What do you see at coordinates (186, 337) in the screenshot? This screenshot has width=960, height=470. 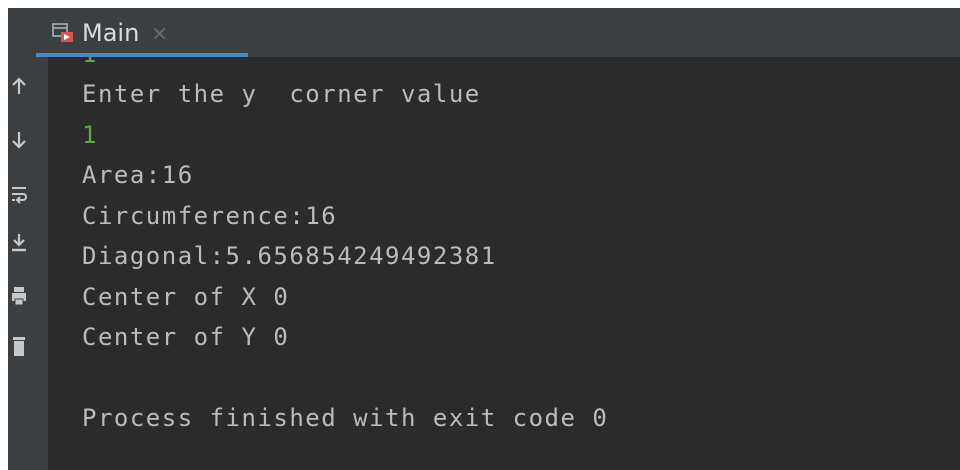 I see `center-y-output: Center of Y 0` at bounding box center [186, 337].